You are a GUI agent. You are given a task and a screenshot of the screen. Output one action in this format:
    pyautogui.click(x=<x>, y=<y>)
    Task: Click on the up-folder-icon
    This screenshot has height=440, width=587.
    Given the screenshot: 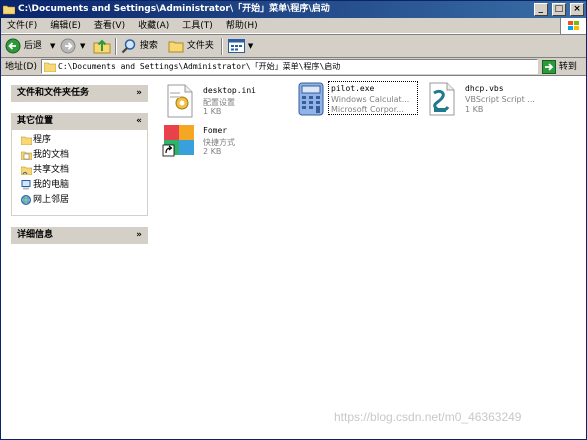 What is the action you would take?
    pyautogui.click(x=102, y=46)
    